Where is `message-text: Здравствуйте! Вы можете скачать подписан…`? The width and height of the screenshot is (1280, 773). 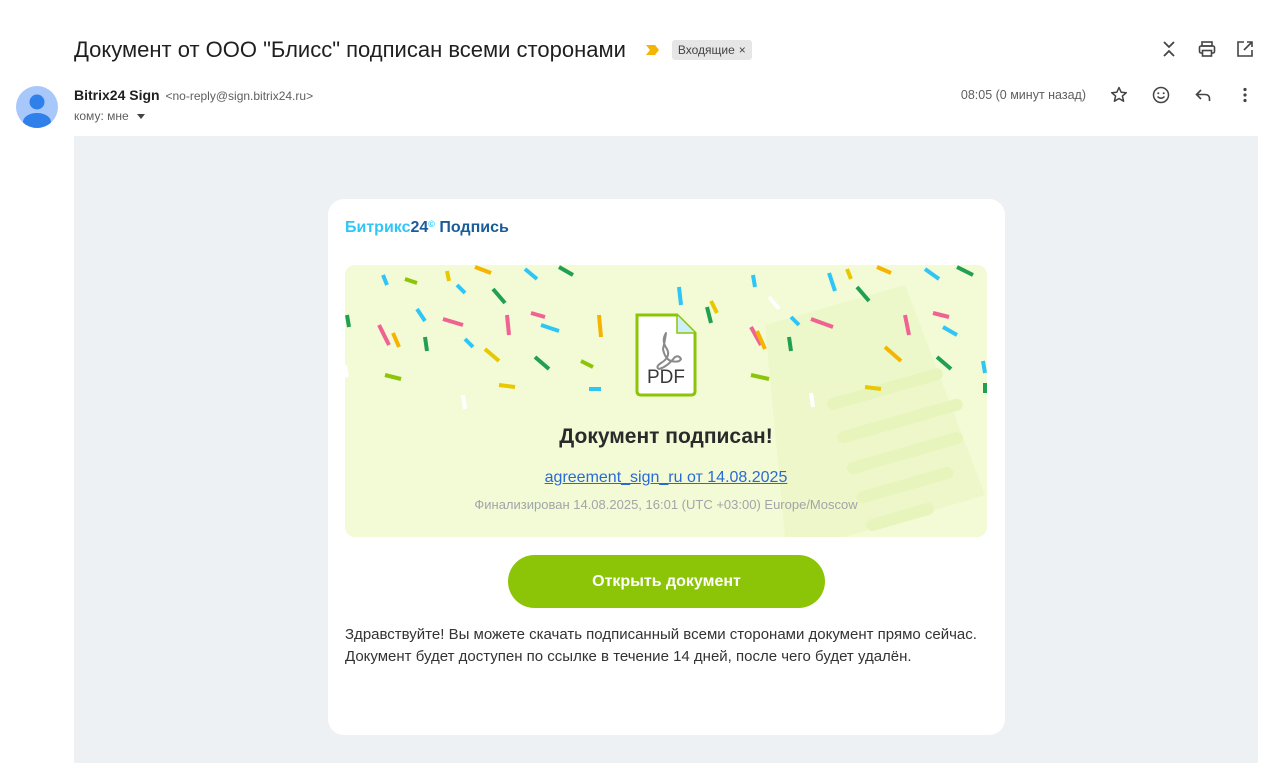 message-text: Здравствуйте! Вы можете скачать подписан… is located at coordinates (661, 645).